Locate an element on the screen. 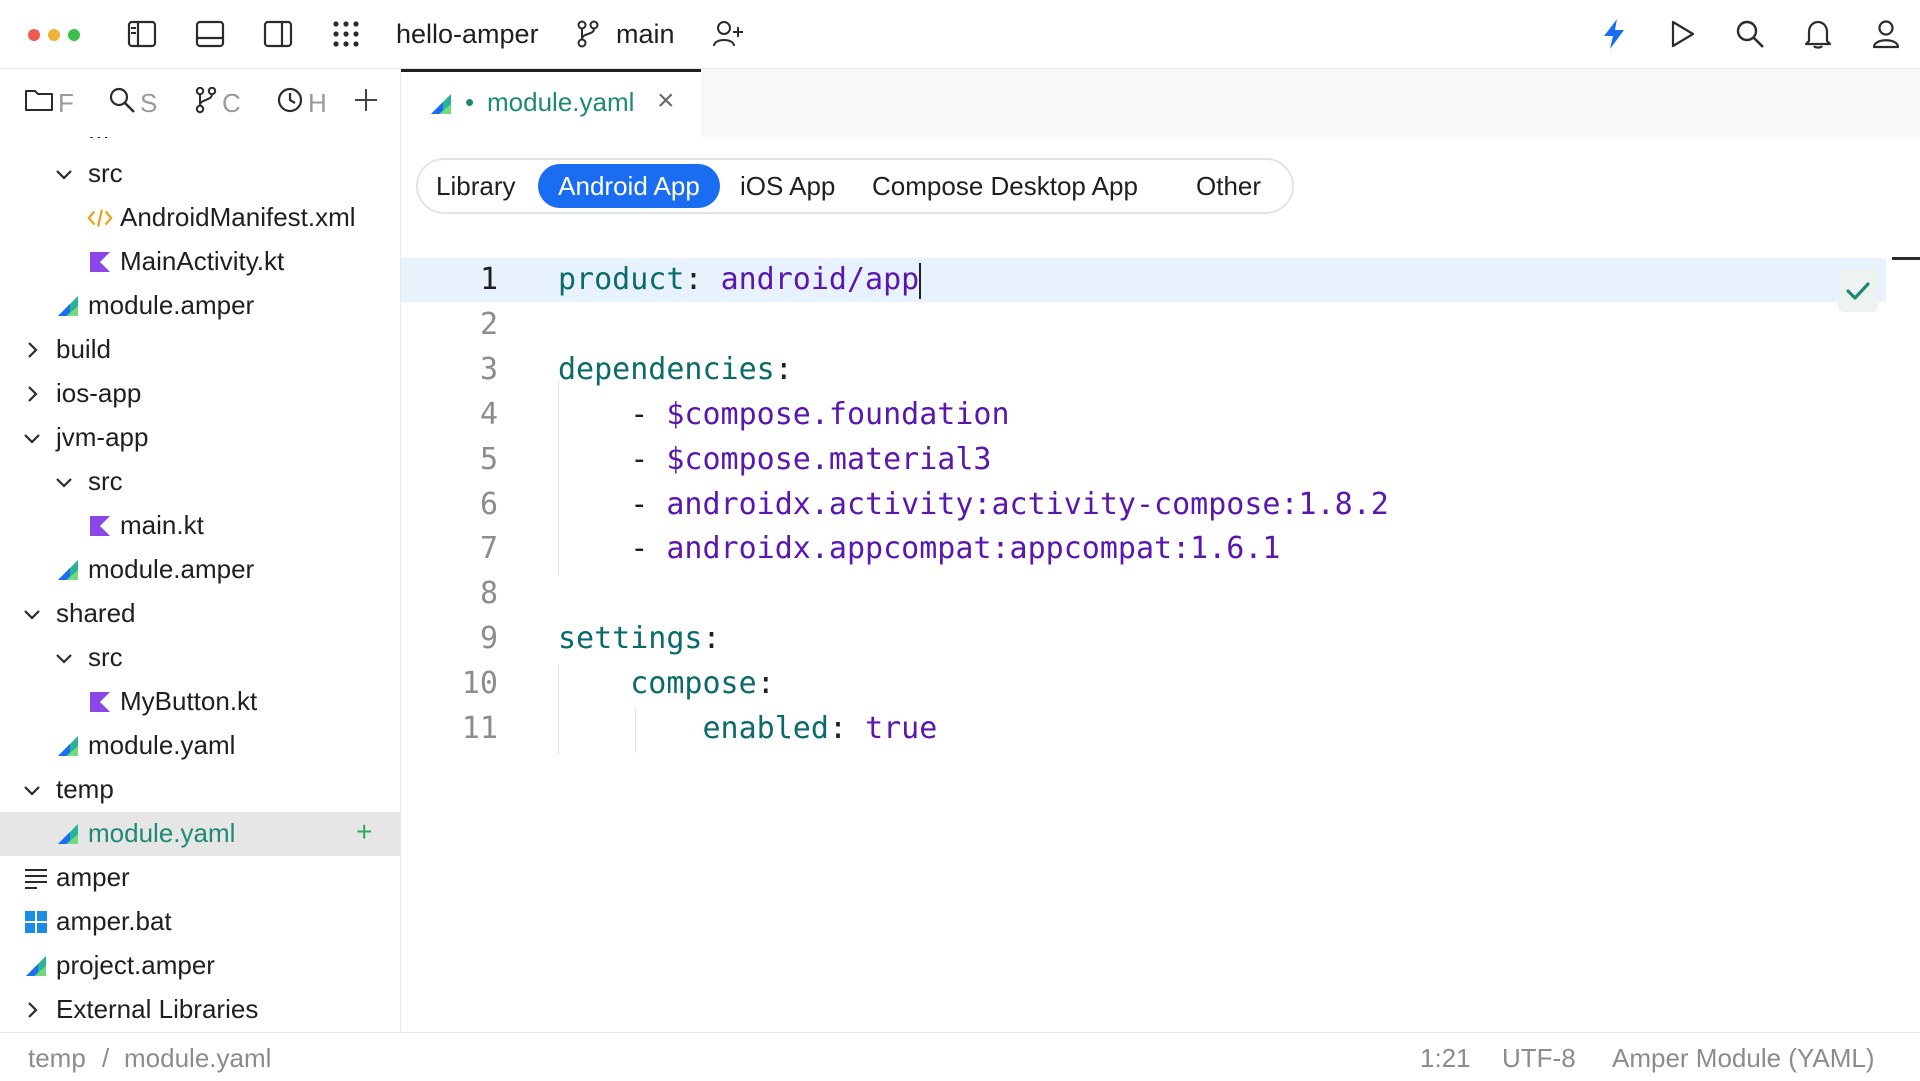 The height and width of the screenshot is (1081, 1920). tool-tab-commit: C is located at coordinates (221, 103).